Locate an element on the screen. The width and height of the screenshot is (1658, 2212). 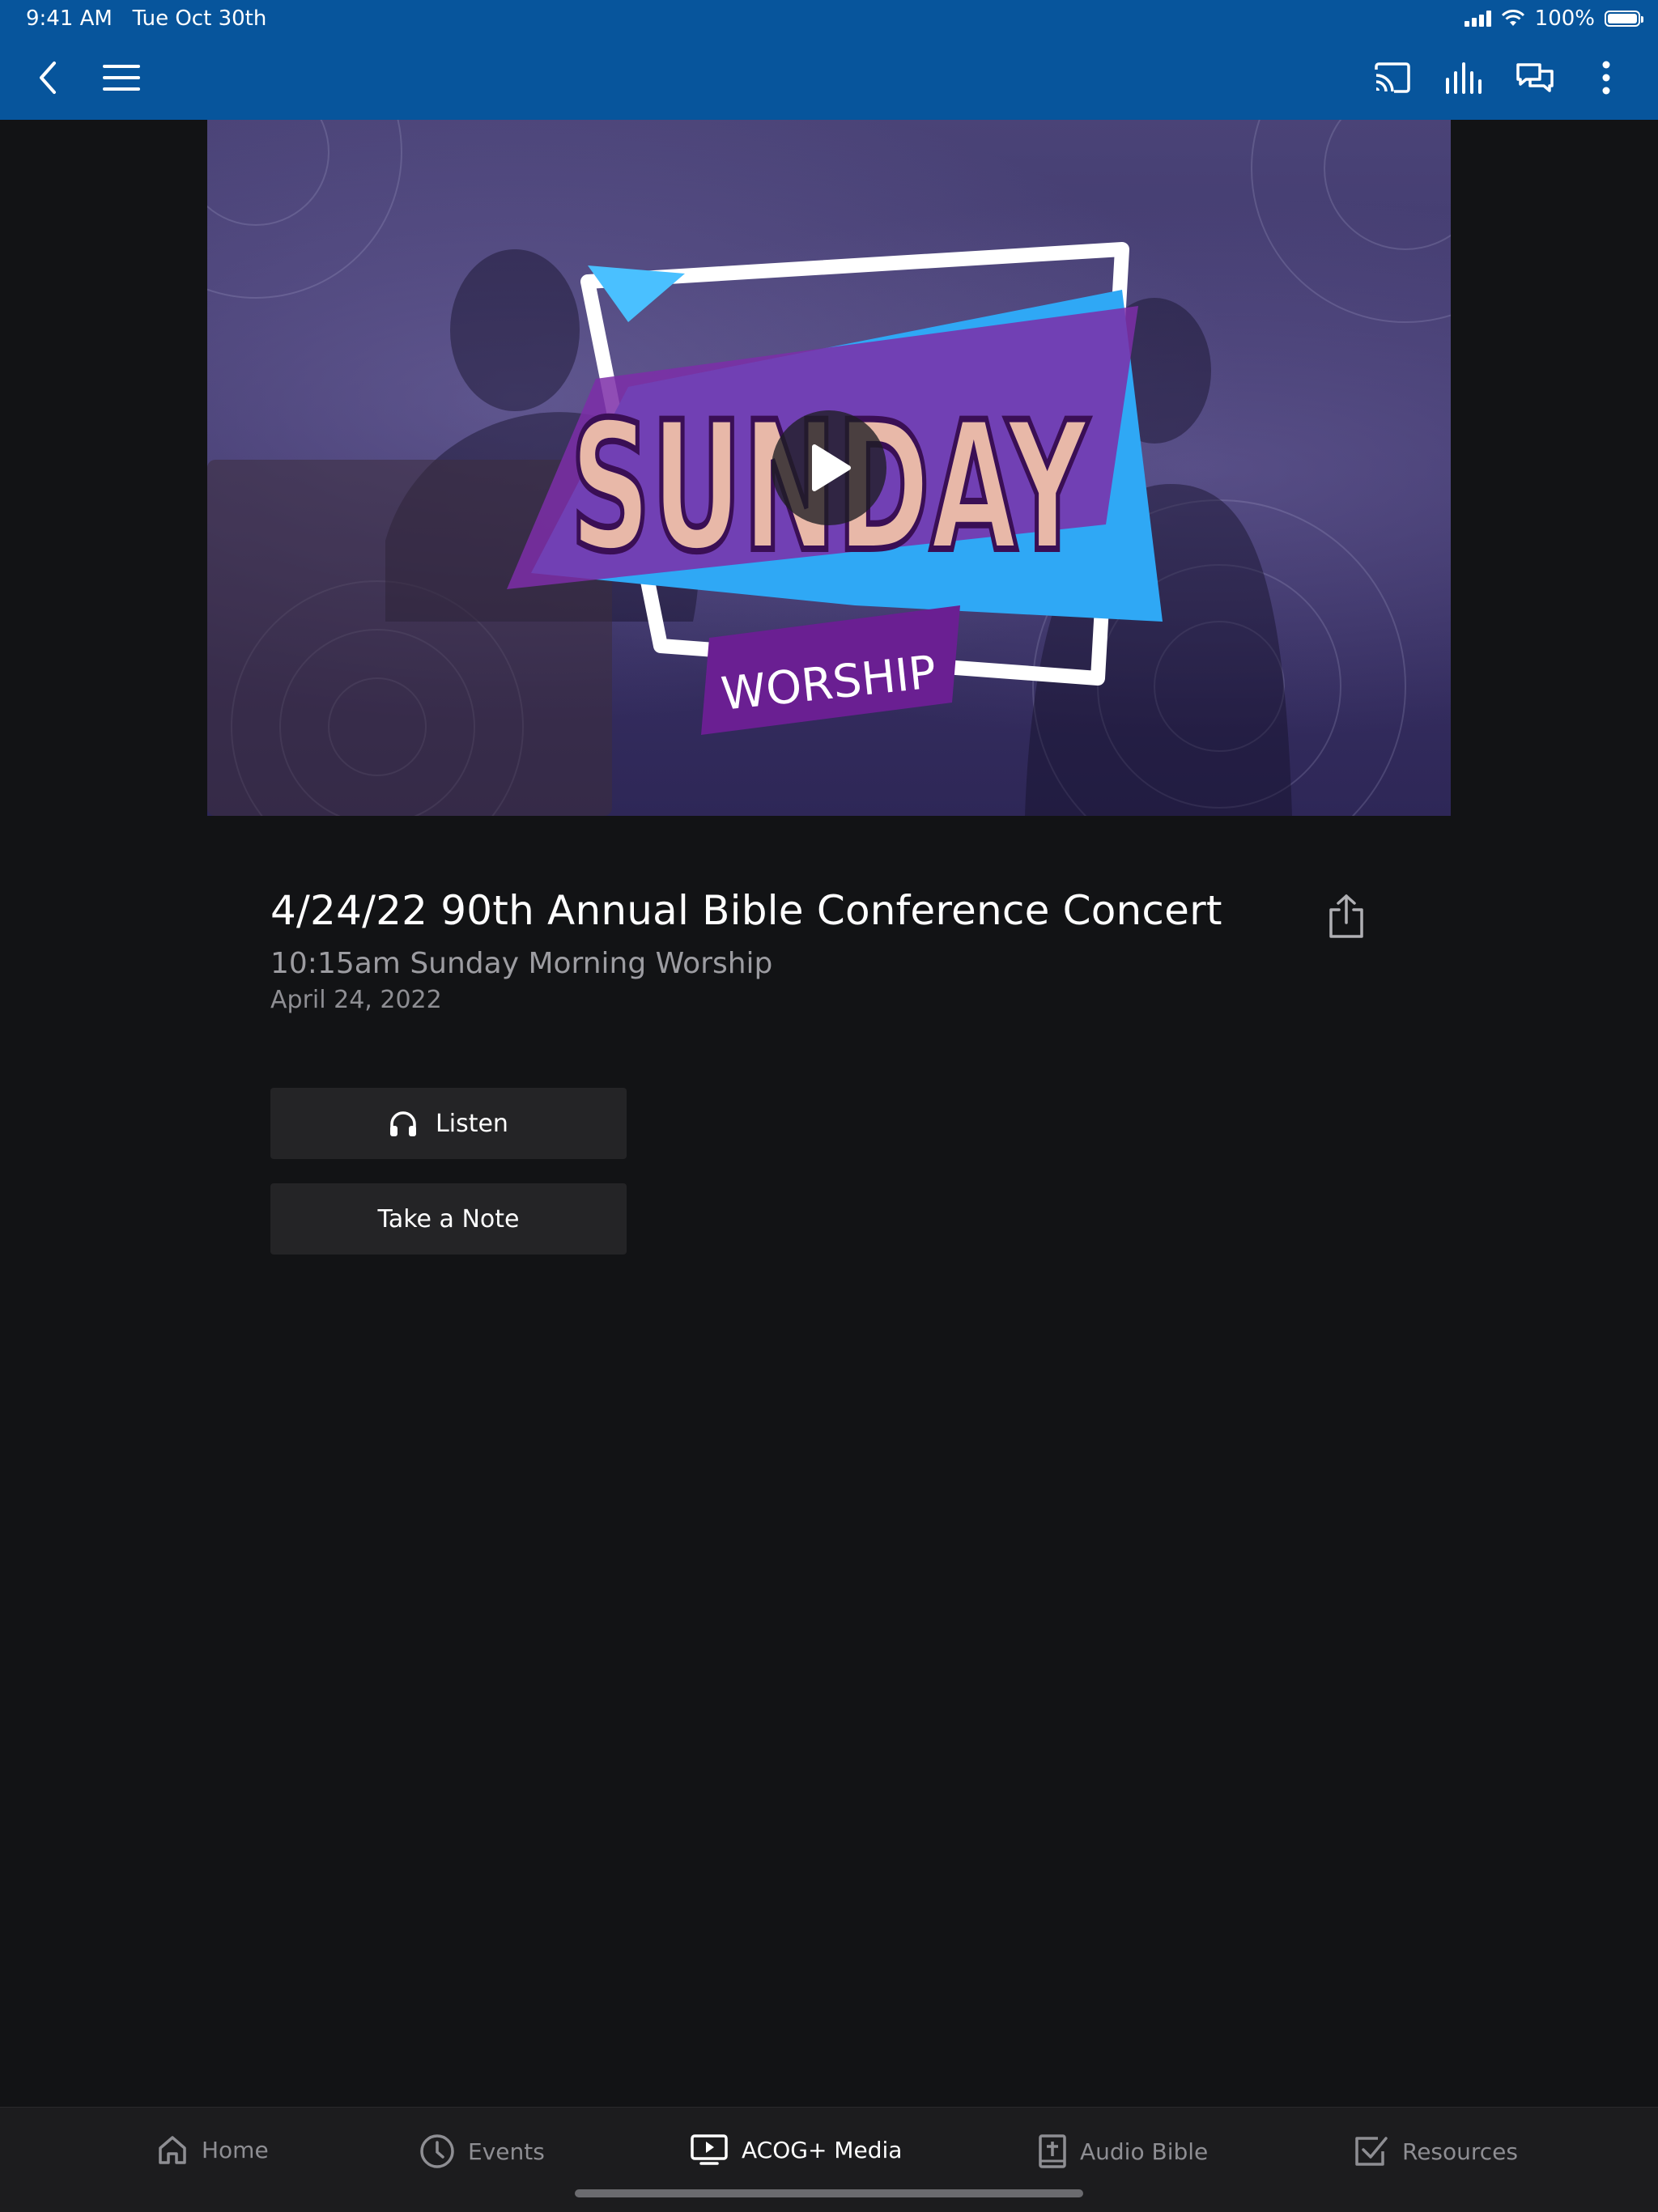
share-icon is located at coordinates (1346, 916).